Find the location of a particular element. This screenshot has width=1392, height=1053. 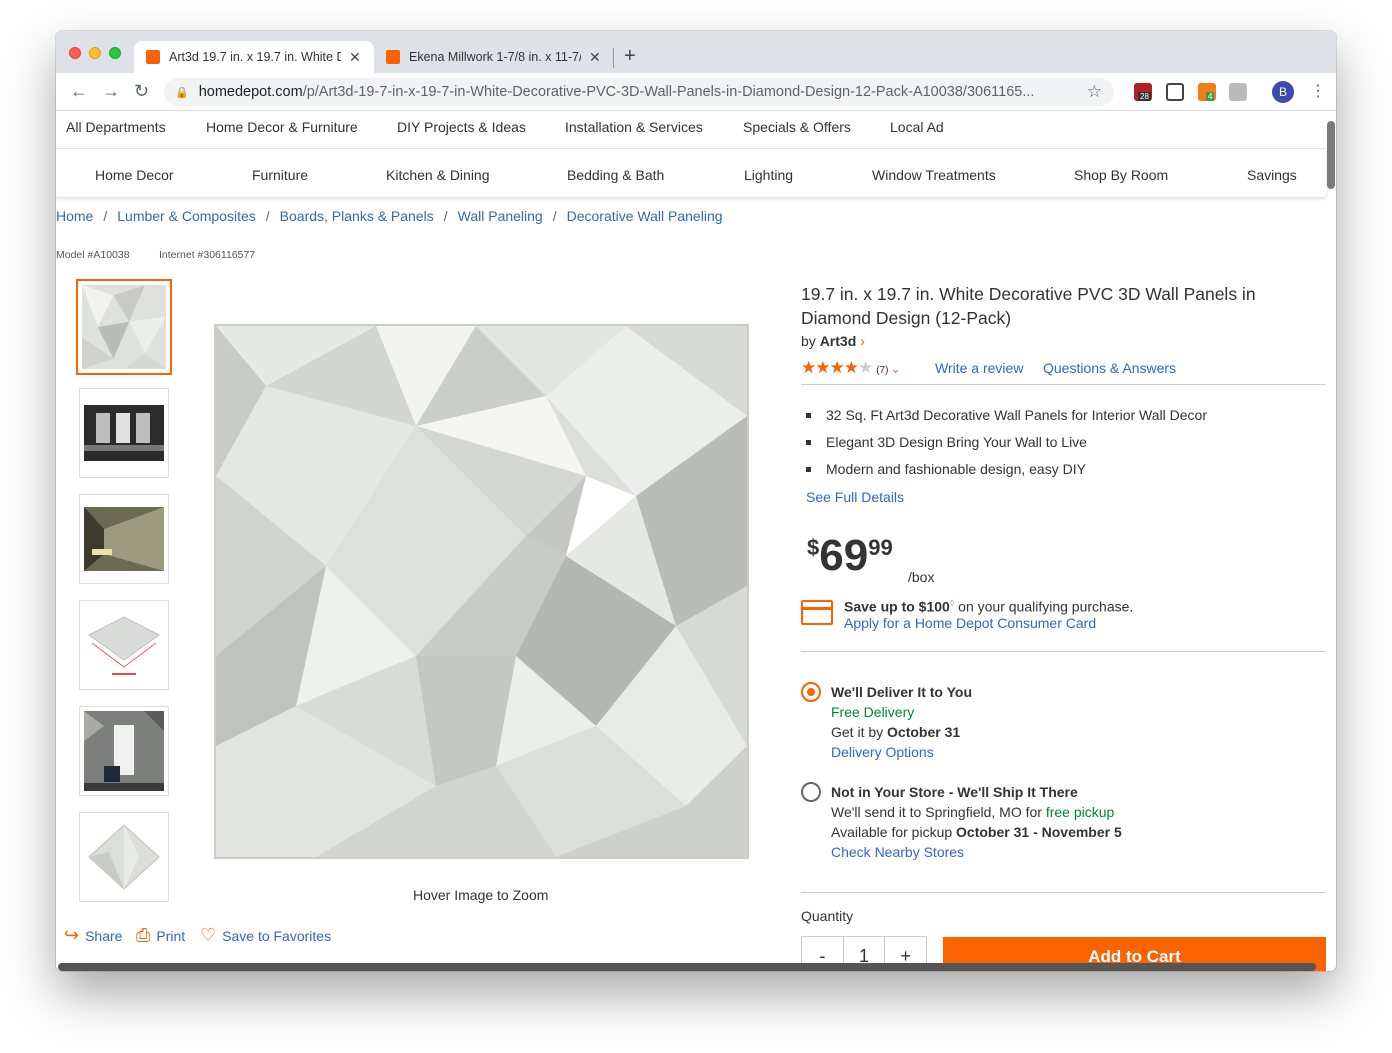

forward-arrow-icon: → is located at coordinates (111, 91).